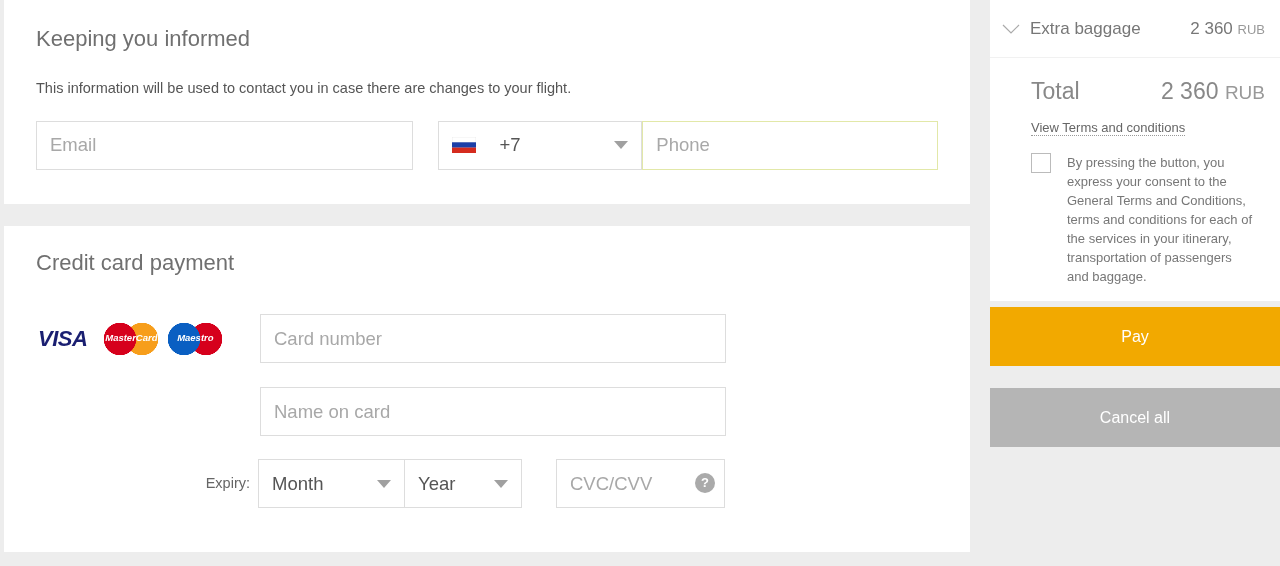  What do you see at coordinates (463, 483) in the screenshot?
I see `year-select: Year` at bounding box center [463, 483].